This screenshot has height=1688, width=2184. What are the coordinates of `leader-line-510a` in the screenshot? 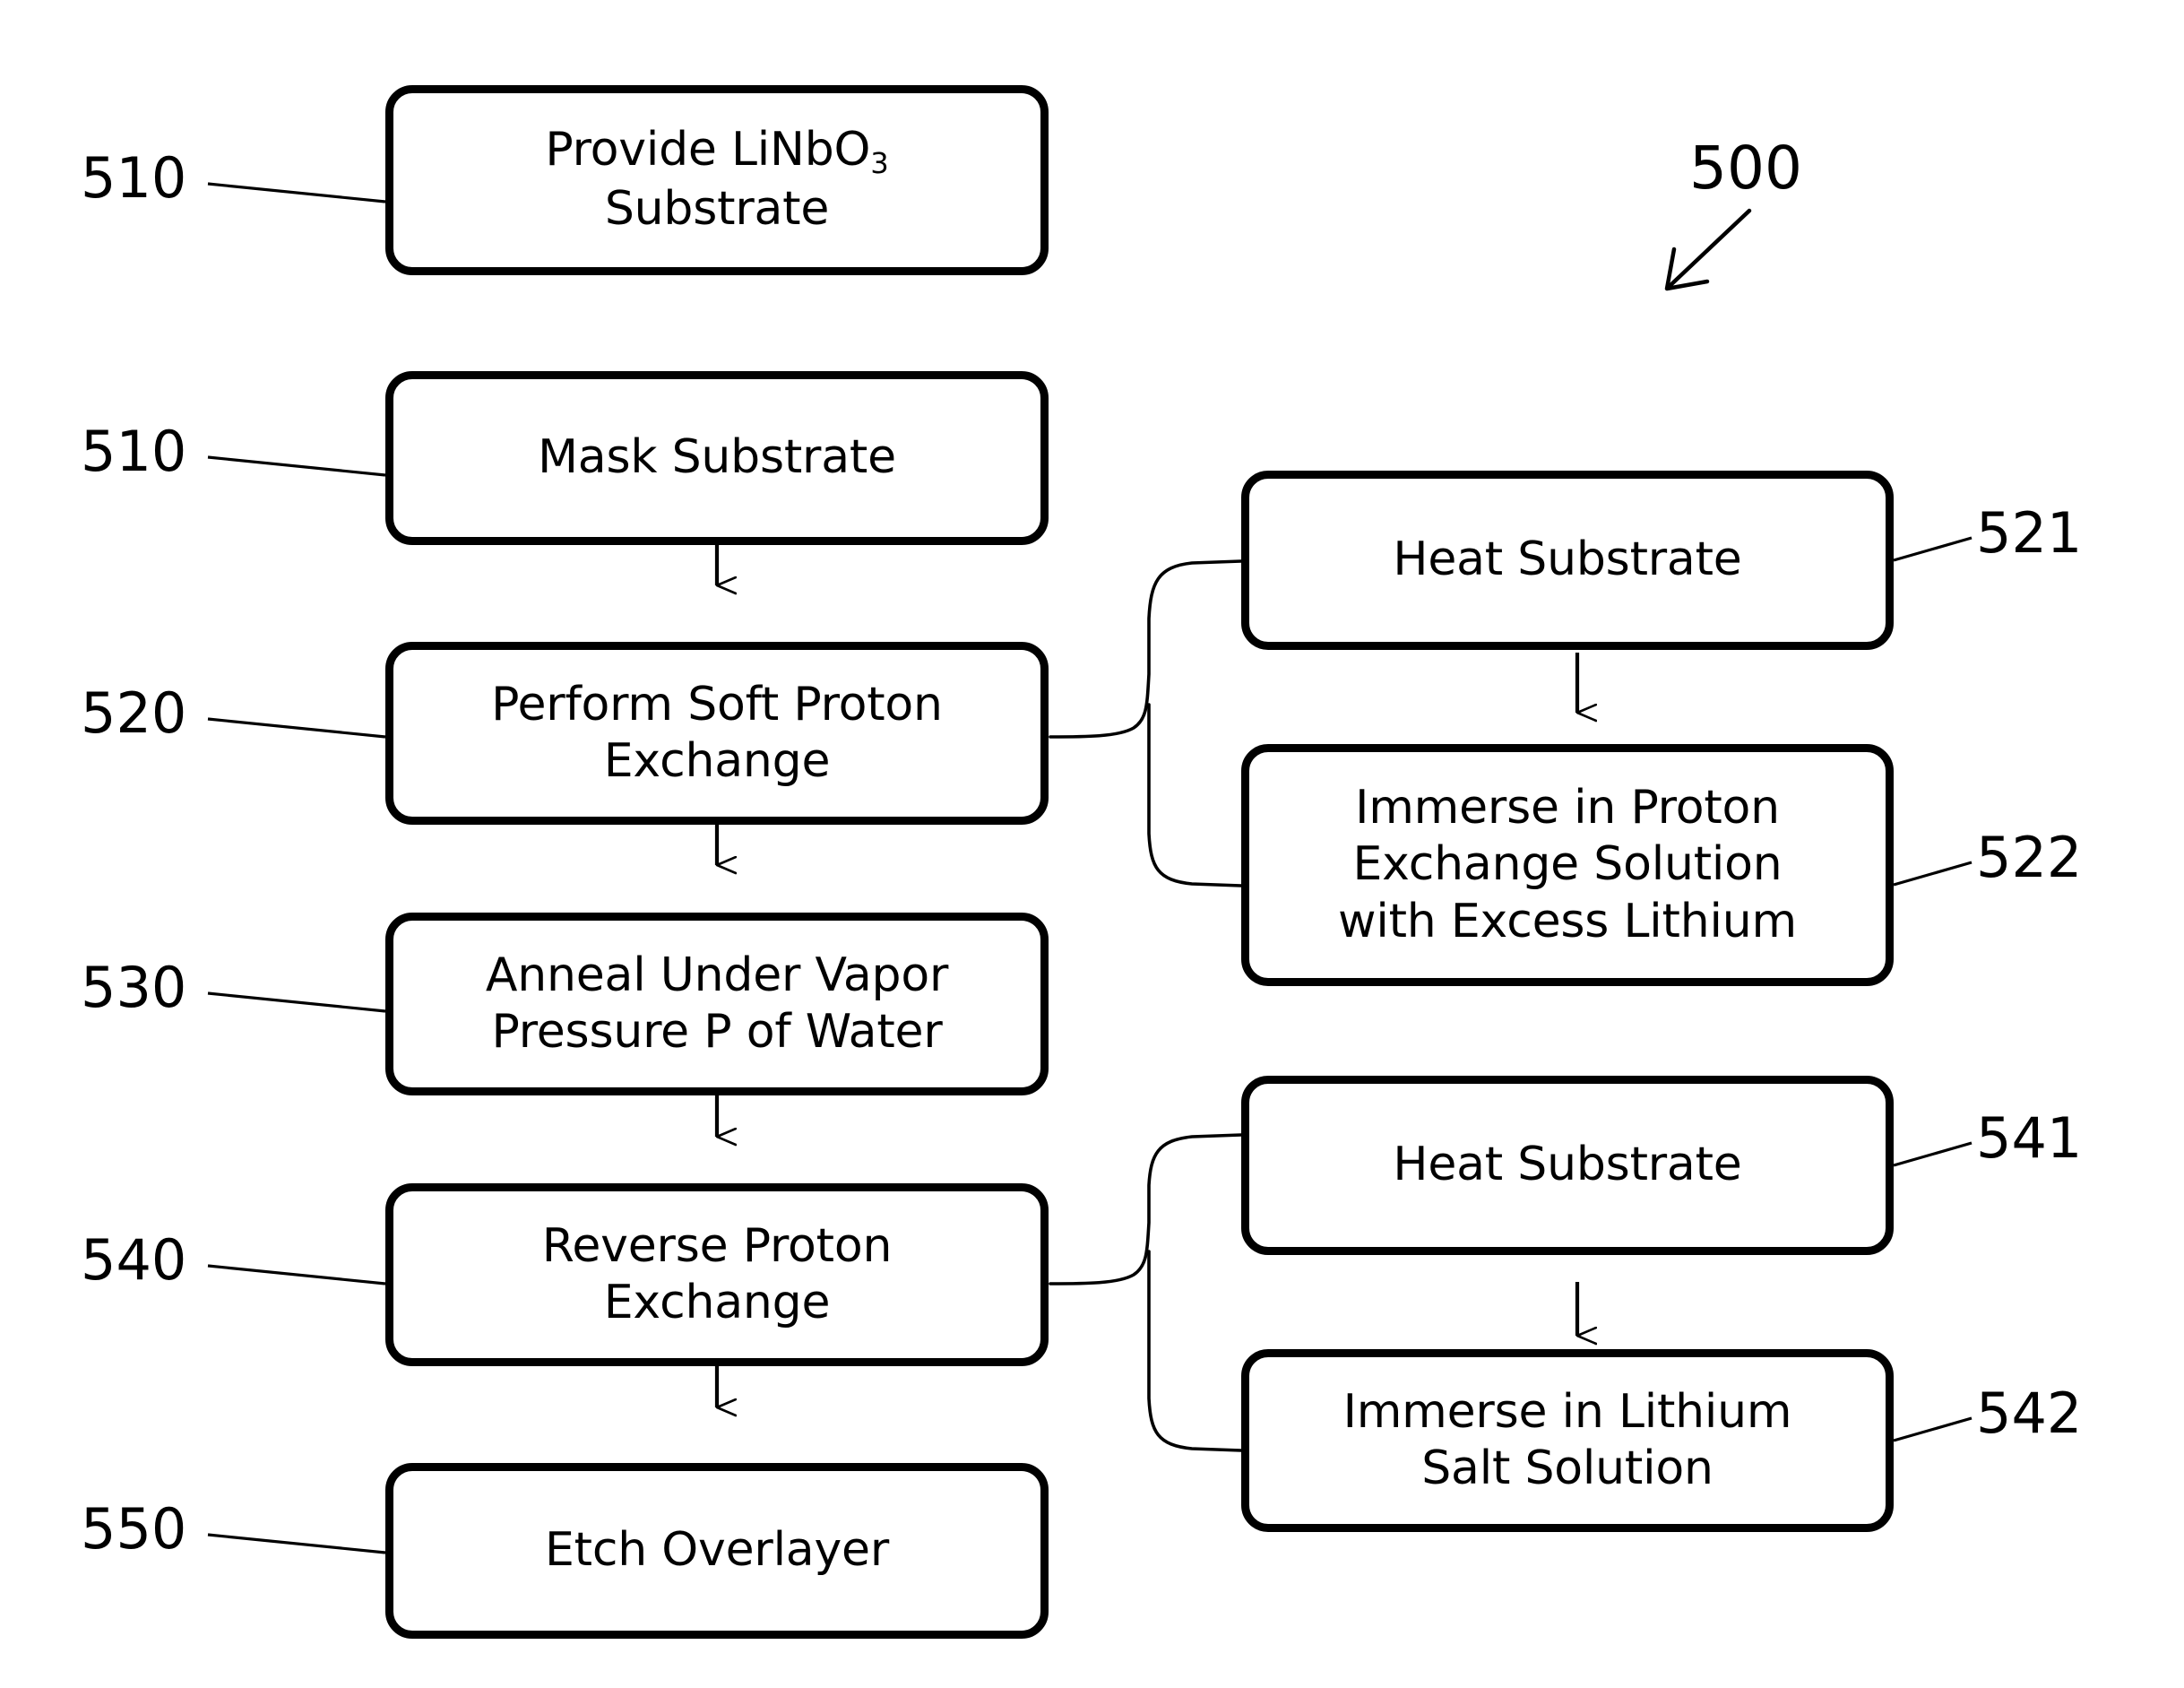 It's located at (296, 192).